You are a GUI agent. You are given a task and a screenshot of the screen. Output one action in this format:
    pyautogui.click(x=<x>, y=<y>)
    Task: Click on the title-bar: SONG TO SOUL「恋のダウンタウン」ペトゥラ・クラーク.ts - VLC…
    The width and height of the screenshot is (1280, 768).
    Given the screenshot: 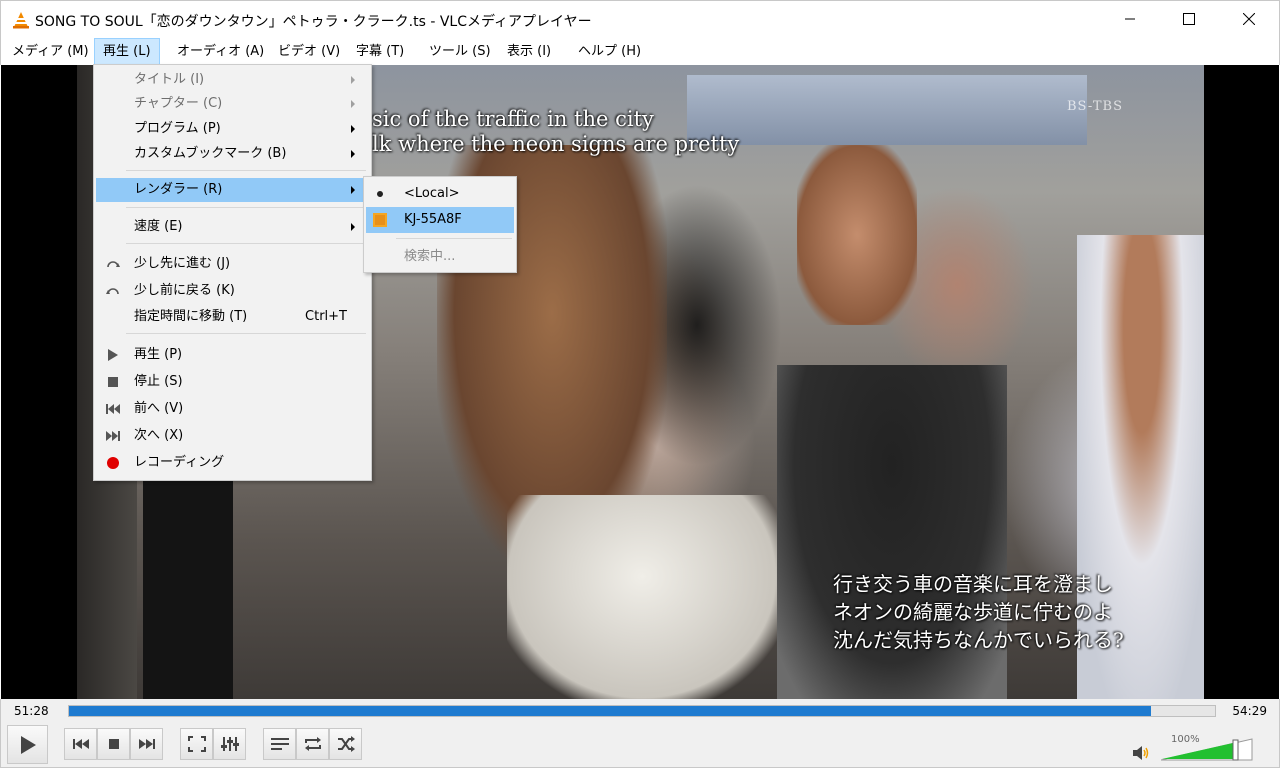 What is the action you would take?
    pyautogui.click(x=640, y=19)
    